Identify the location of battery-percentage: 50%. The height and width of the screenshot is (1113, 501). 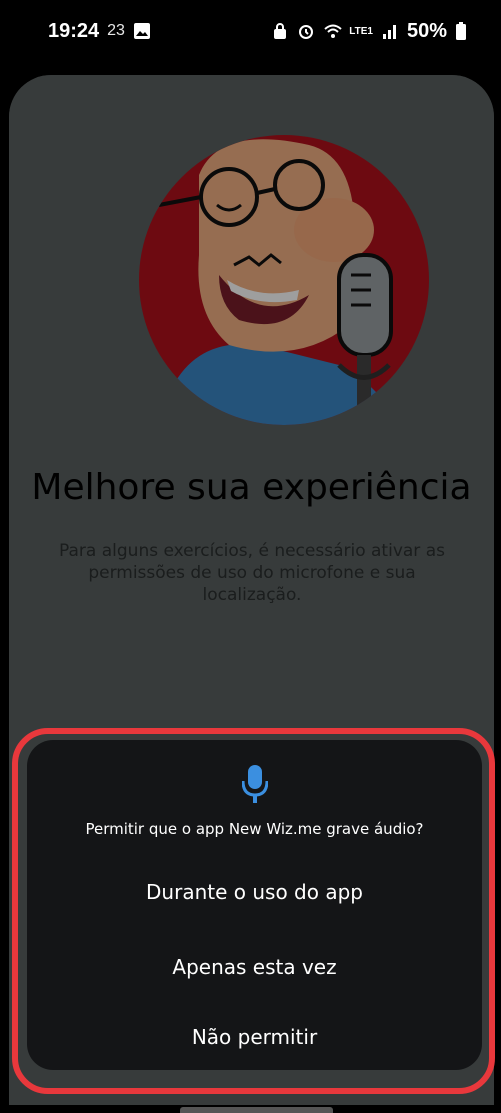
(426, 30).